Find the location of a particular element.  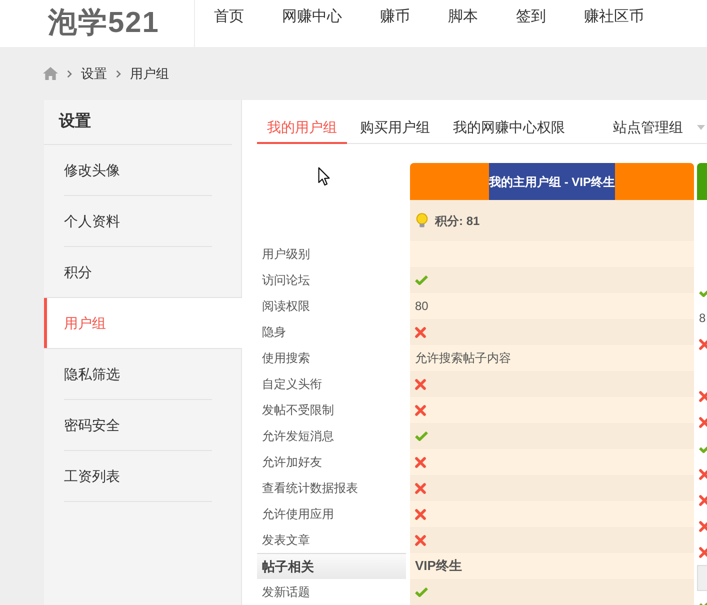

nav-link: 赚币 is located at coordinates (395, 23).